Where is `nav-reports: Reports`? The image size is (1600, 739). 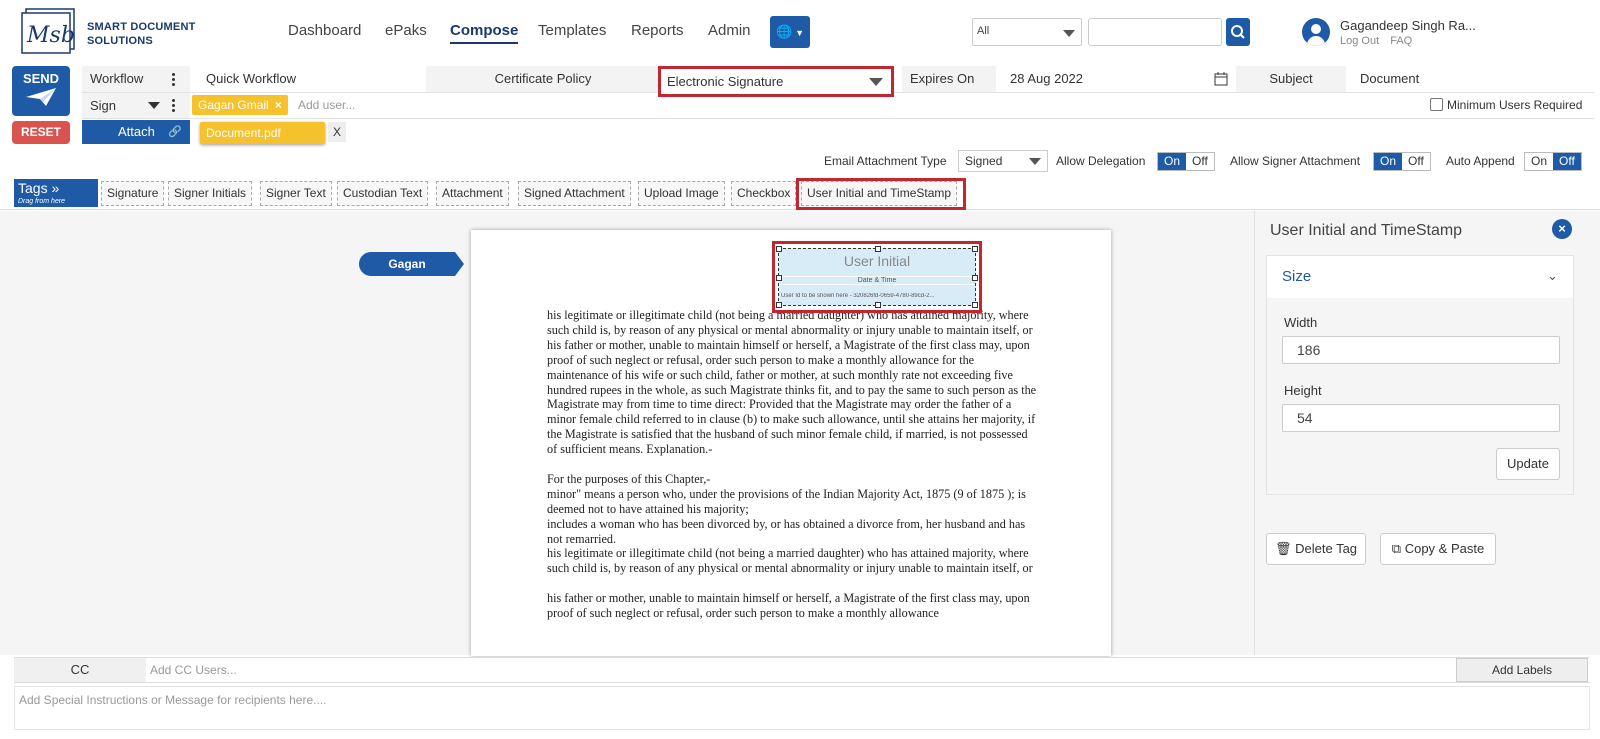
nav-reports: Reports is located at coordinates (657, 30).